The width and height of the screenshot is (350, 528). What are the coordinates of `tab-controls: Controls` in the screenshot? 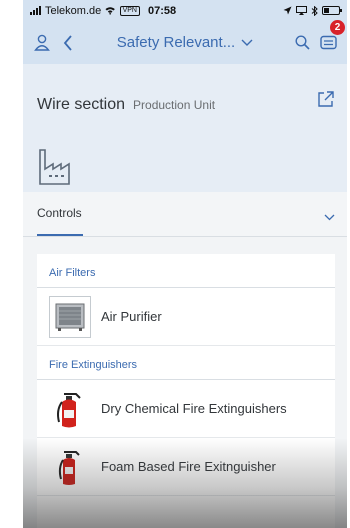 It's located at (59, 213).